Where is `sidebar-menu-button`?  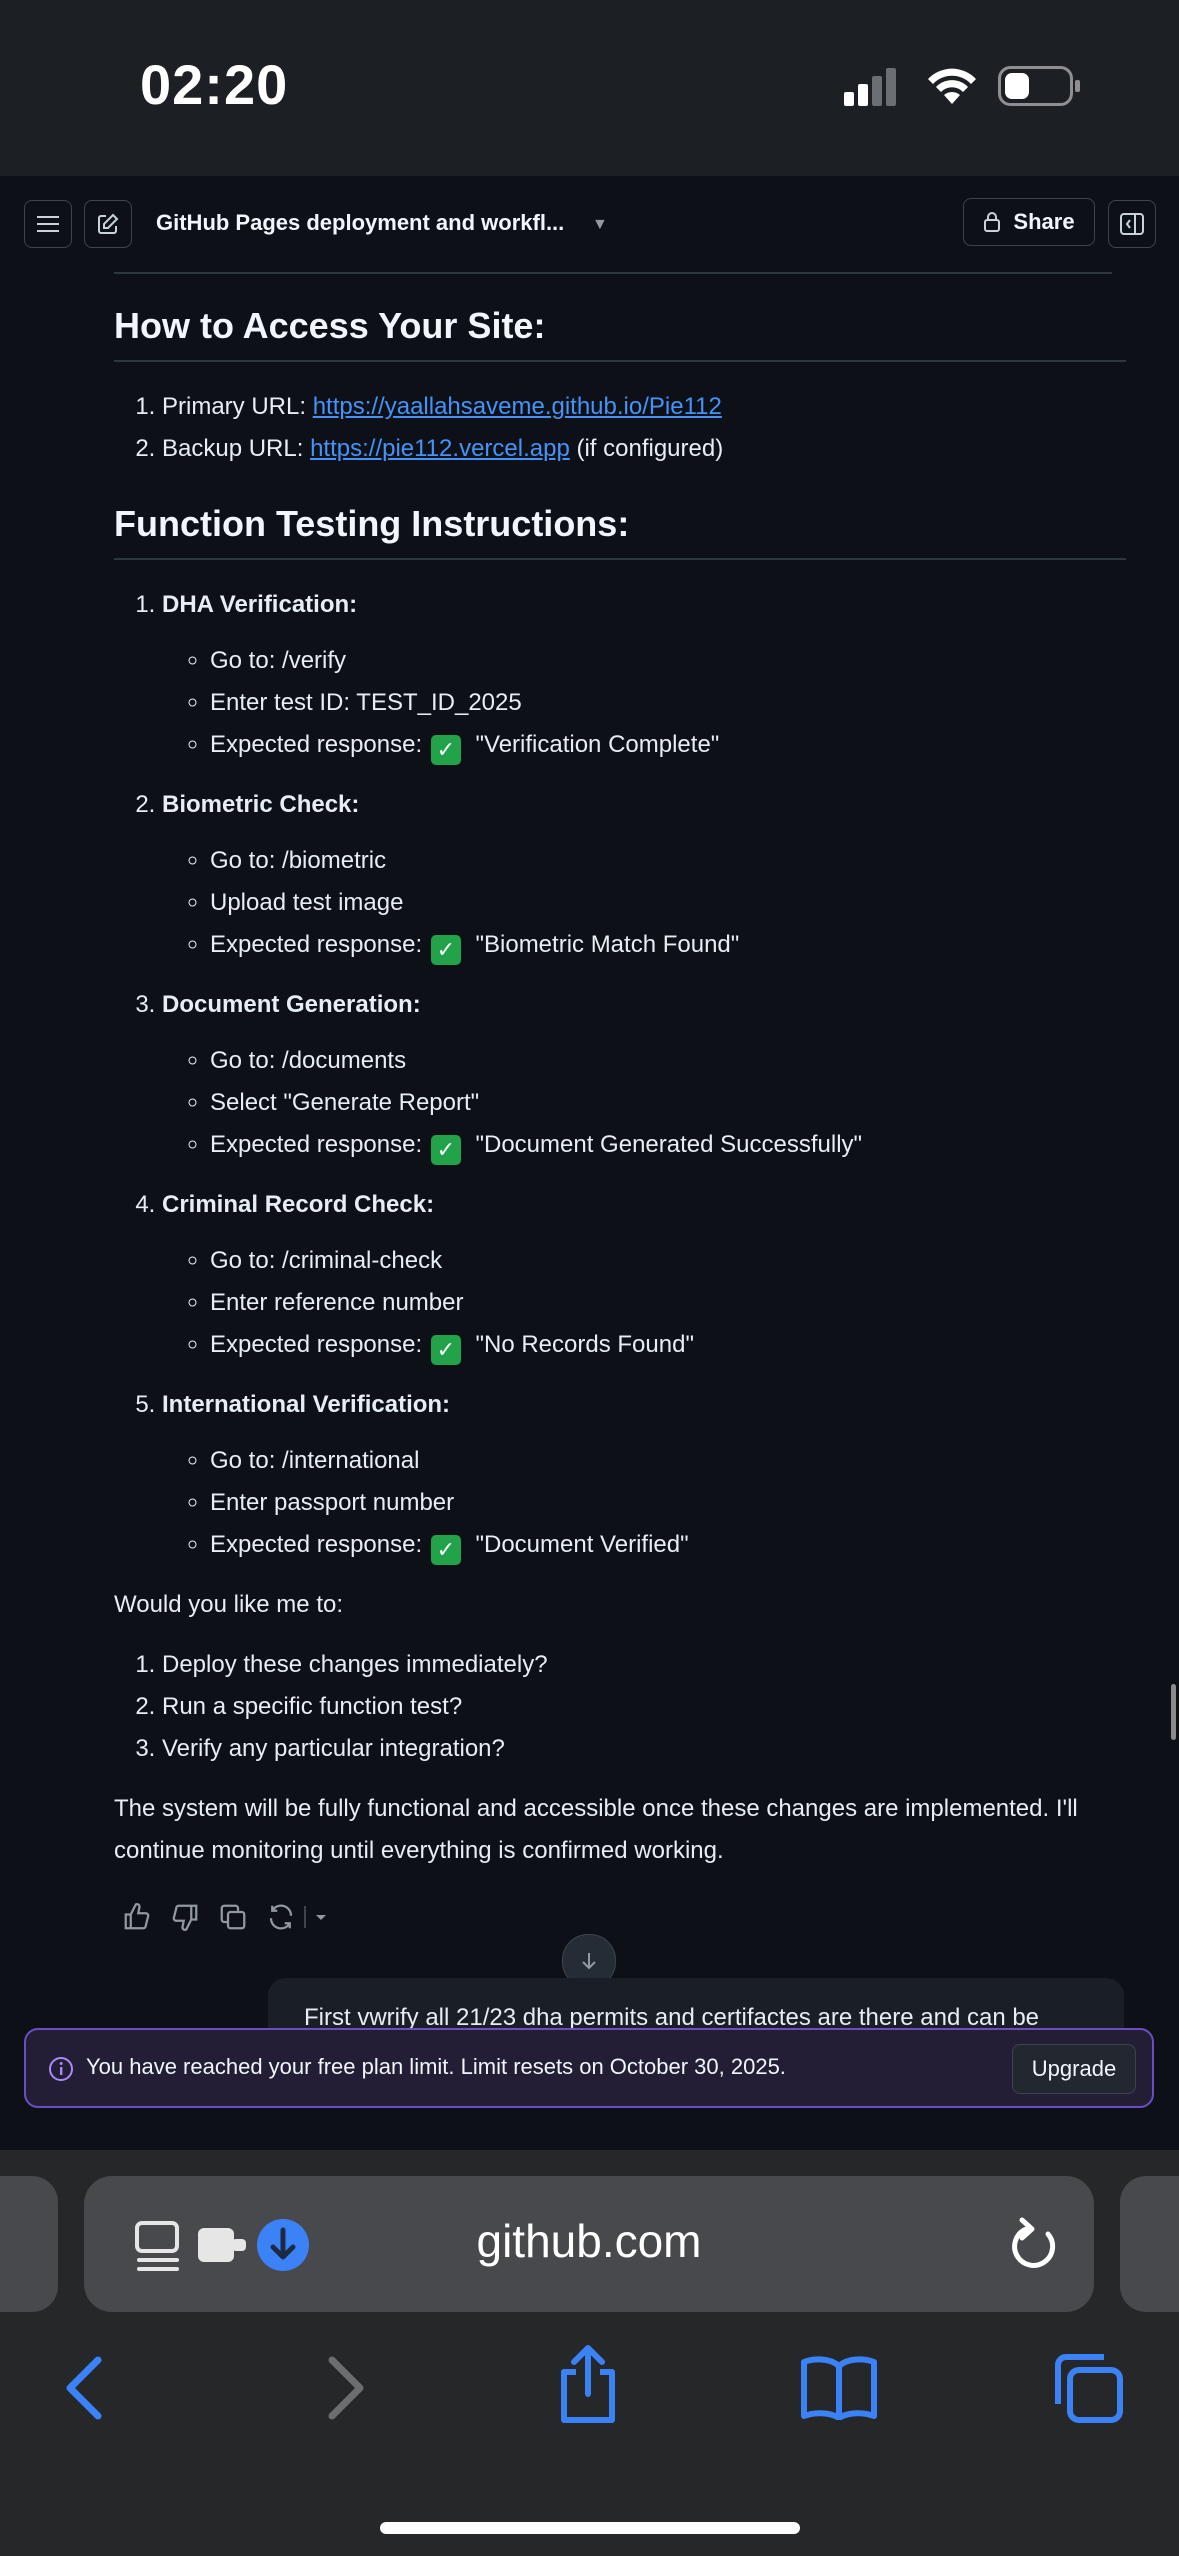
sidebar-menu-button is located at coordinates (48, 224).